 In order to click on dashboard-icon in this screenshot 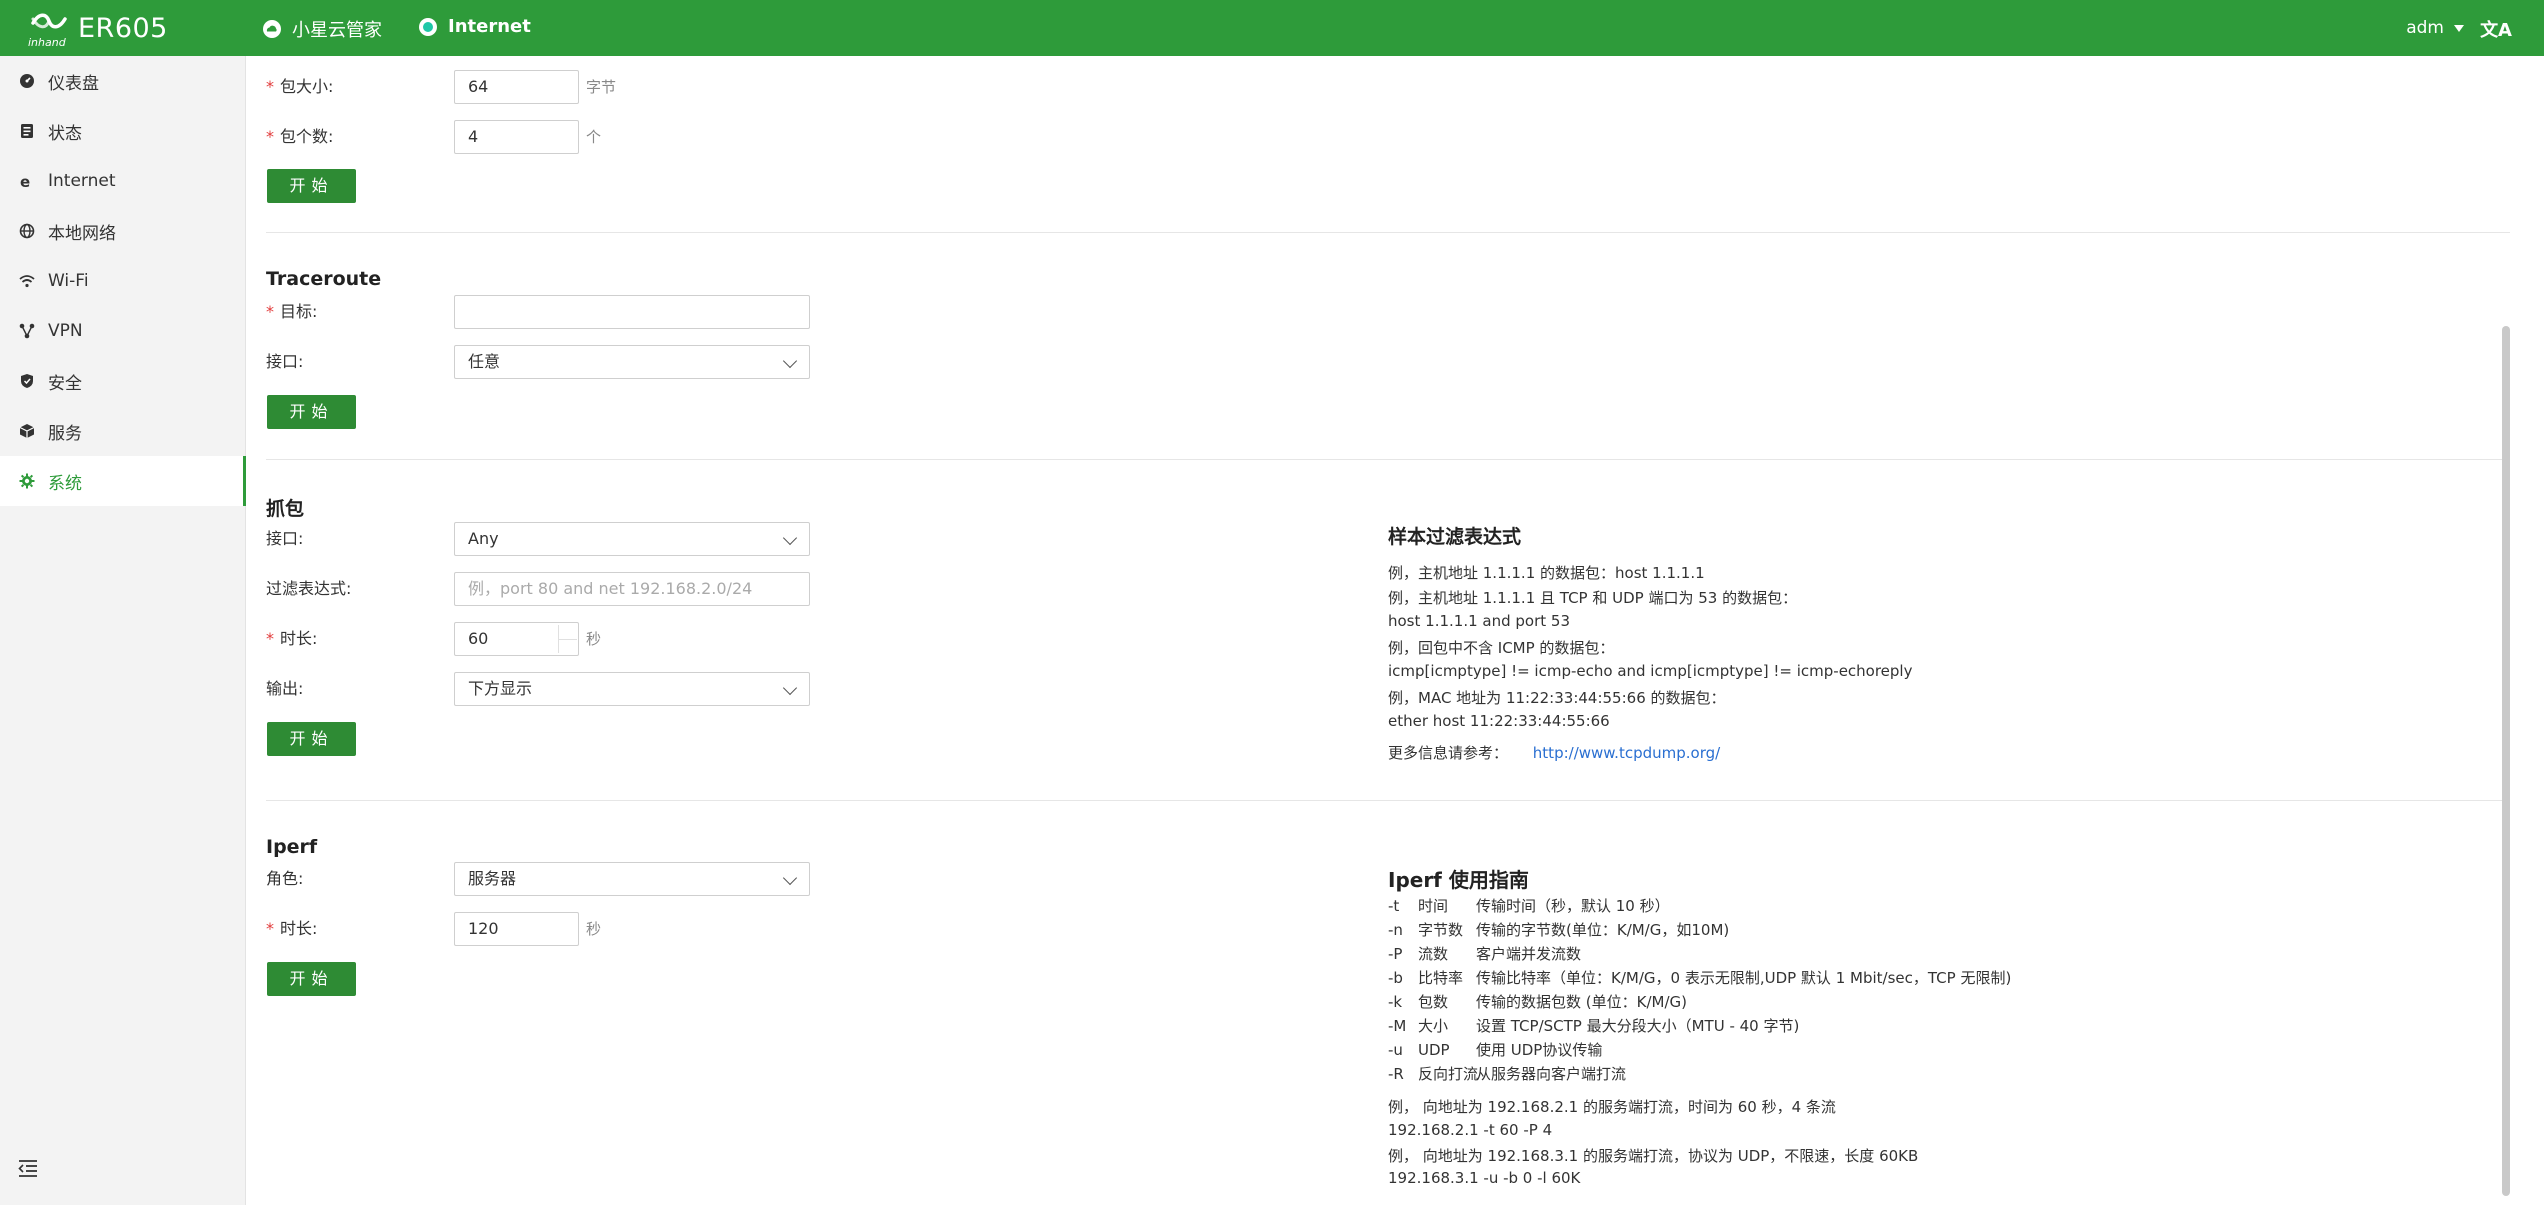, I will do `click(27, 81)`.